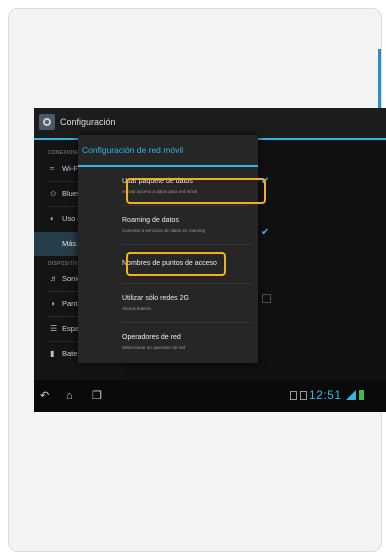 Image resolution: width=386 pixels, height=560 pixels. What do you see at coordinates (154, 347) in the screenshot?
I see `option-subtitle: Seleccionar un operador de red` at bounding box center [154, 347].